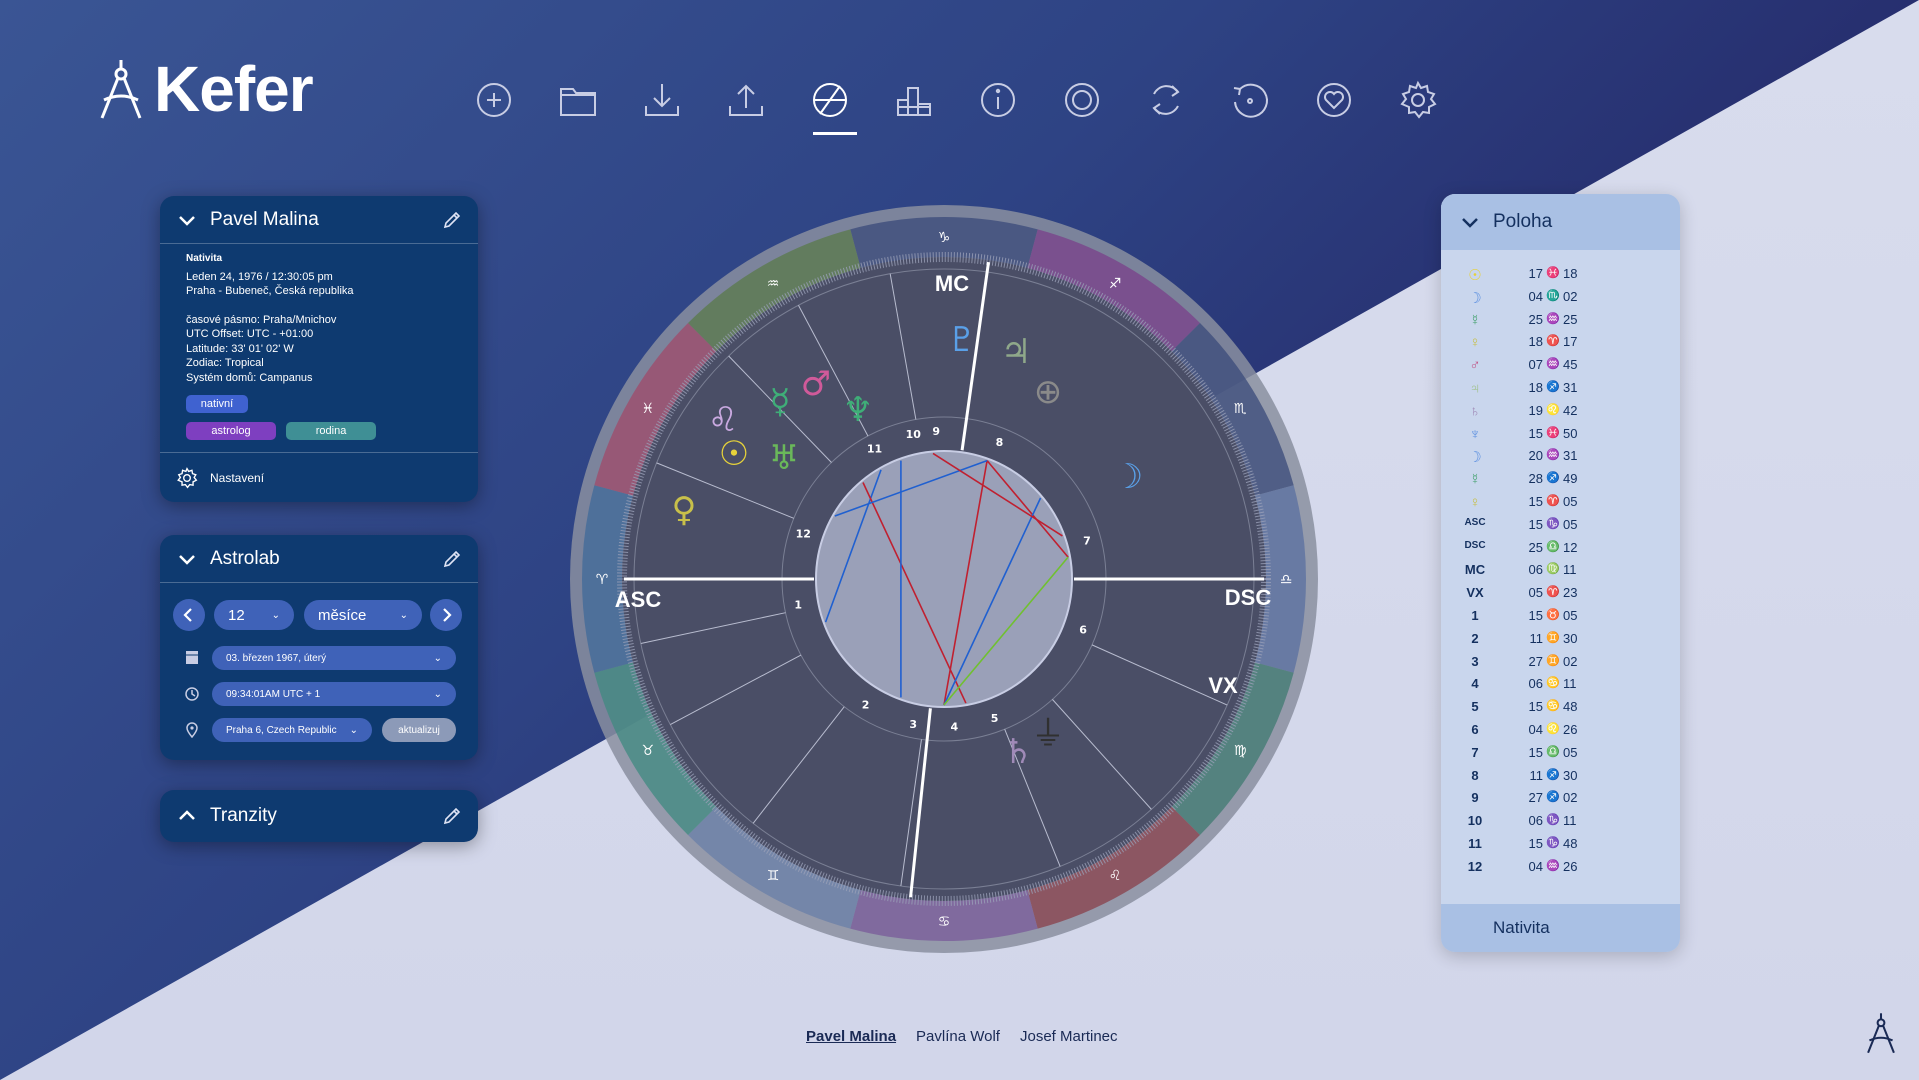 The image size is (1919, 1080). I want to click on position-degree: 20, so click(1535, 456).